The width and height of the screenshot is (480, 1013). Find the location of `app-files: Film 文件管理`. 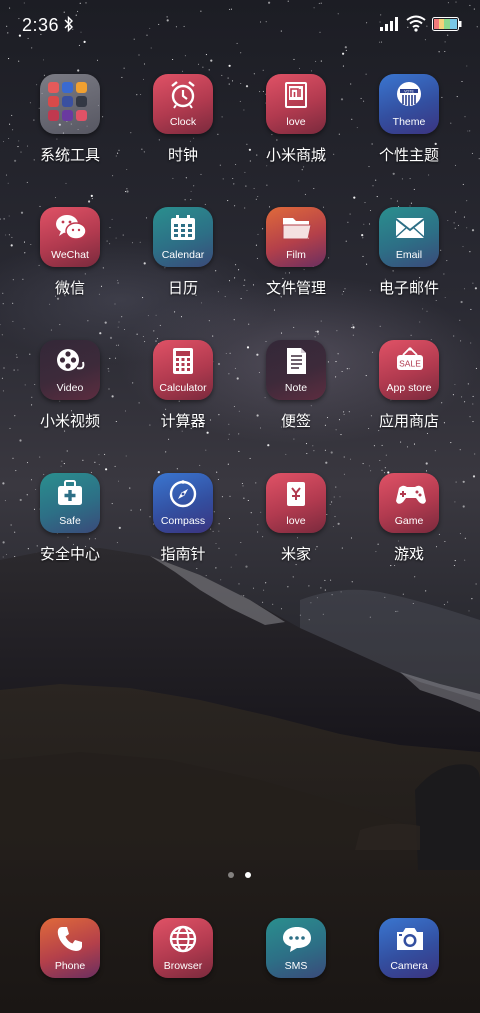

app-files: Film 文件管理 is located at coordinates (296, 263).